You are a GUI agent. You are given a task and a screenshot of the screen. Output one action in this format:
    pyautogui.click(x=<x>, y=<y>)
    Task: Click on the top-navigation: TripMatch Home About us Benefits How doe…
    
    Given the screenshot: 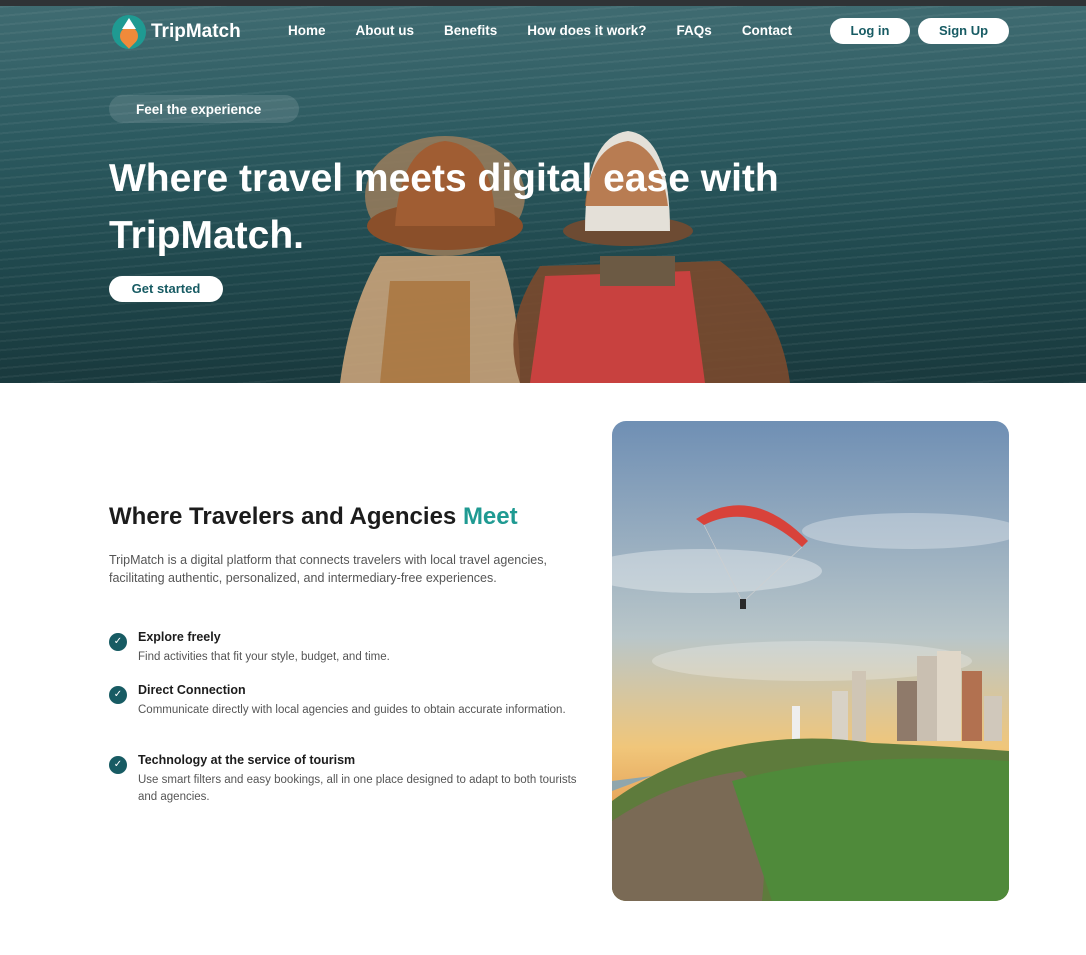 What is the action you would take?
    pyautogui.click(x=543, y=31)
    